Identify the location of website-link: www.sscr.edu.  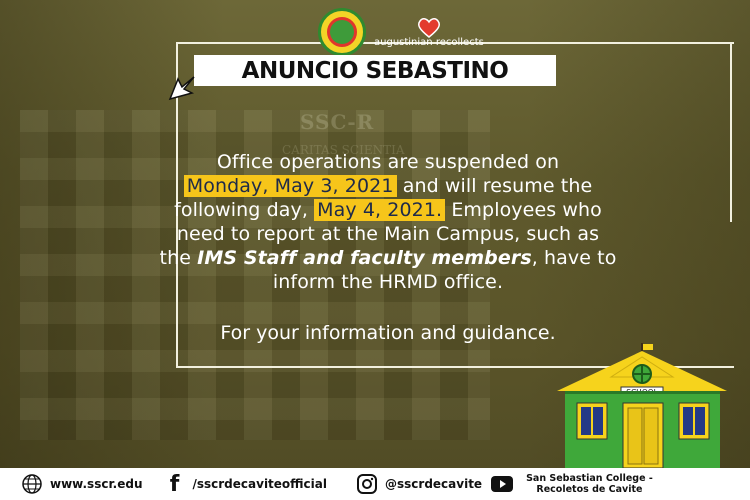
(81, 484).